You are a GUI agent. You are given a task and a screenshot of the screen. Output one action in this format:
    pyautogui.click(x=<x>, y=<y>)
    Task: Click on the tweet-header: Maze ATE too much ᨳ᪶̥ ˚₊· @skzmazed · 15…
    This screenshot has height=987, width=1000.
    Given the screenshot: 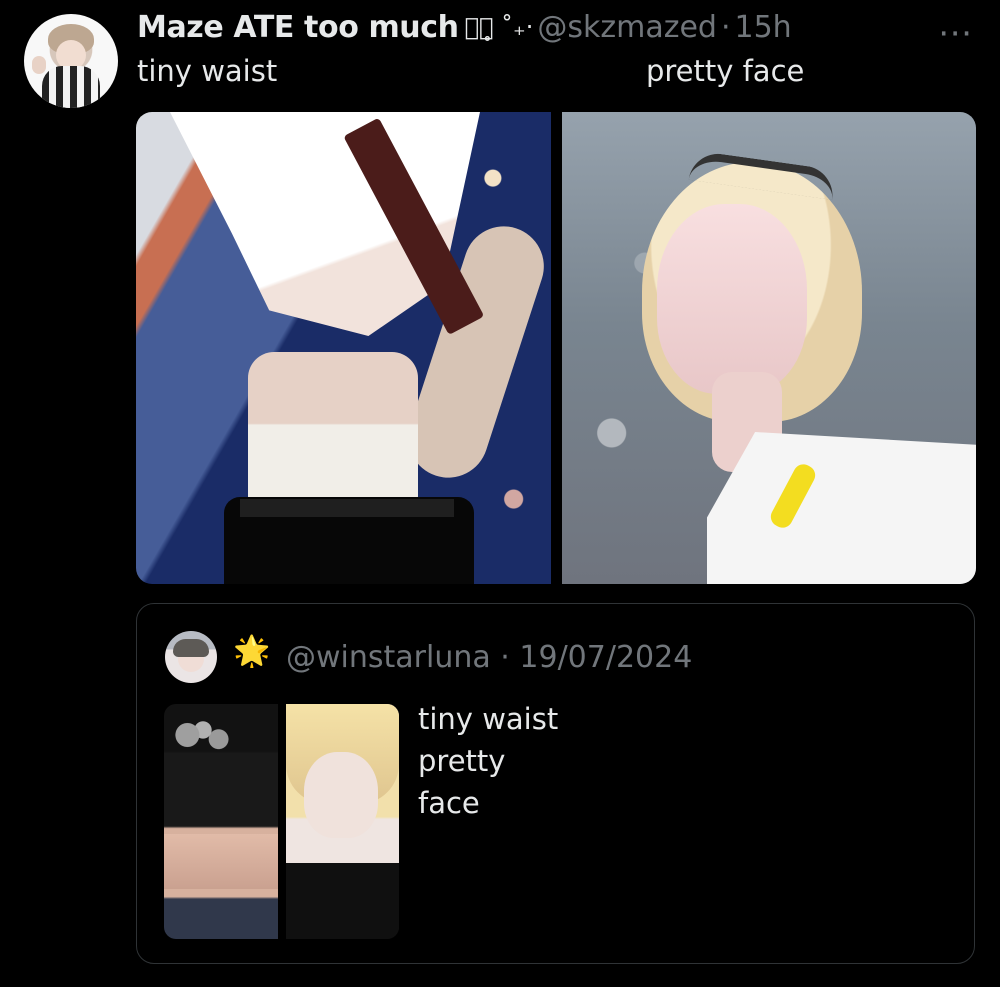 What is the action you would take?
    pyautogui.click(x=464, y=27)
    